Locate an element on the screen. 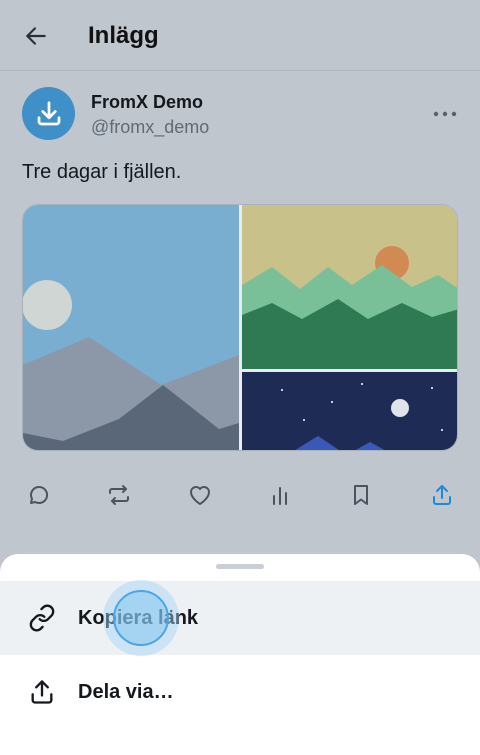  arrow-left-icon is located at coordinates (36, 36).